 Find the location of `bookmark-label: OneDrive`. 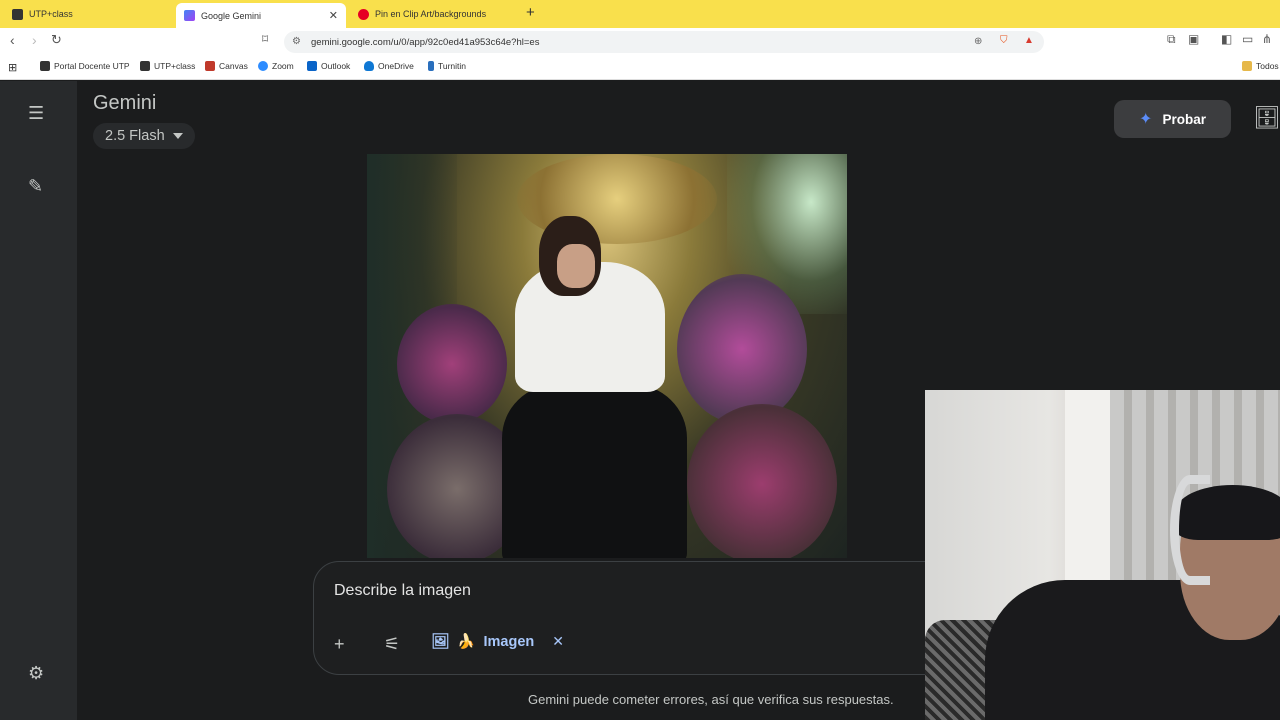

bookmark-label: OneDrive is located at coordinates (396, 66).